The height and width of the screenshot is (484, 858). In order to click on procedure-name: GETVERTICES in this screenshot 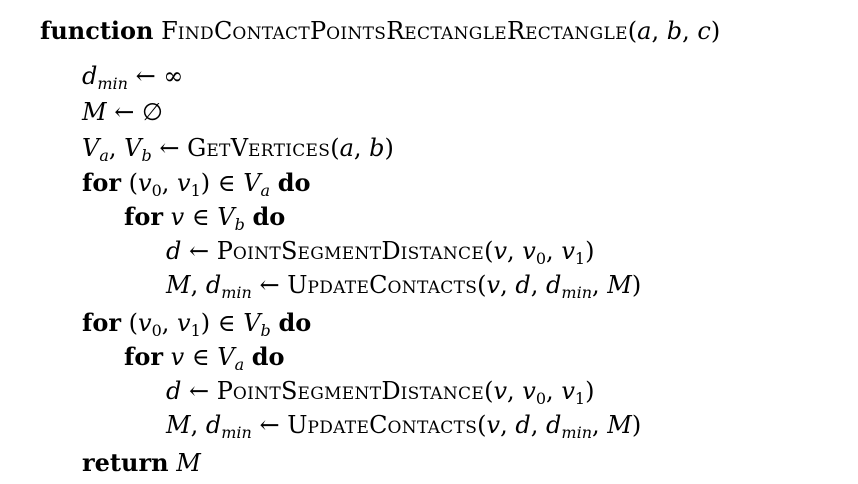, I will do `click(259, 148)`.